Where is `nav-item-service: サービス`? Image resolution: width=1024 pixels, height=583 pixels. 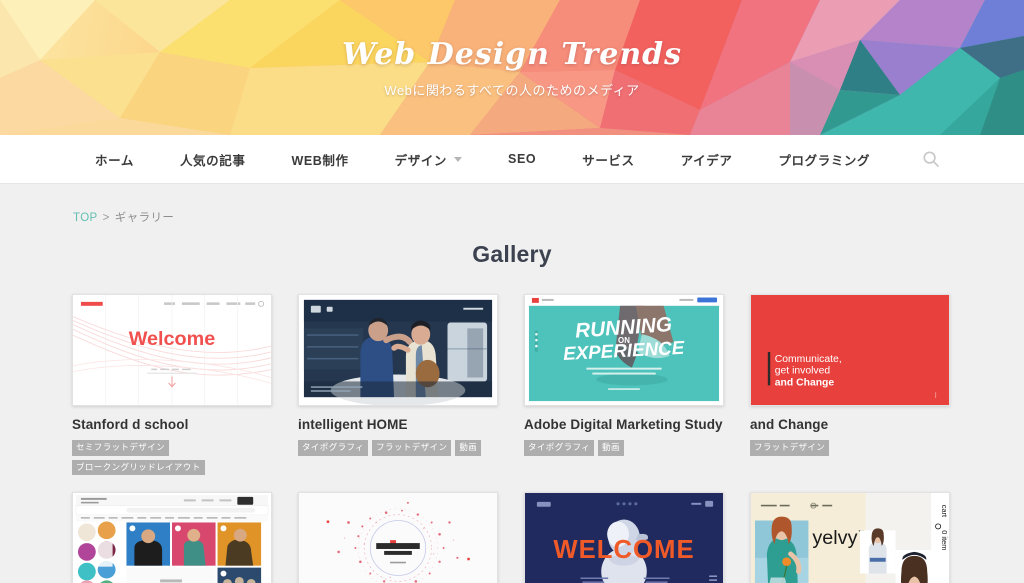 nav-item-service: サービス is located at coordinates (608, 159).